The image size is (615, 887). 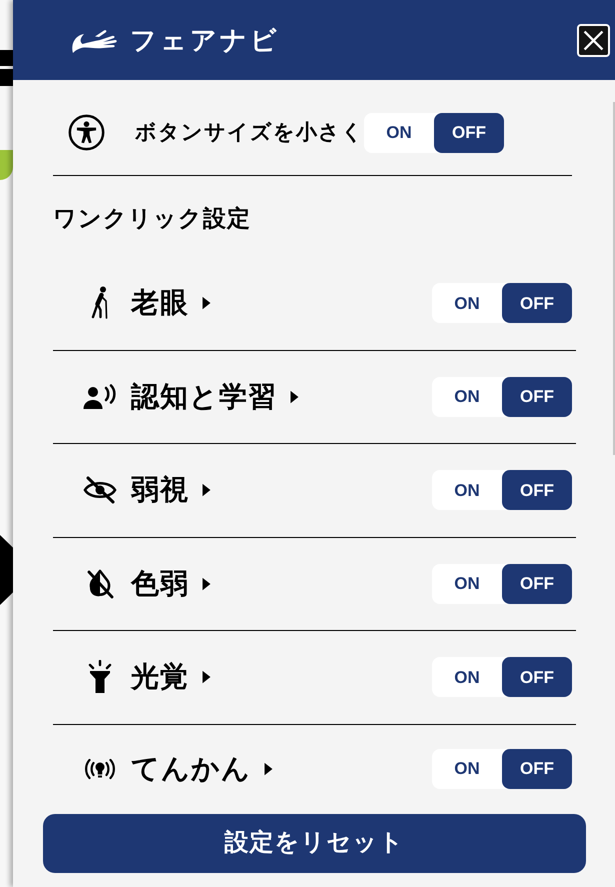 I want to click on close-button, so click(x=593, y=40).